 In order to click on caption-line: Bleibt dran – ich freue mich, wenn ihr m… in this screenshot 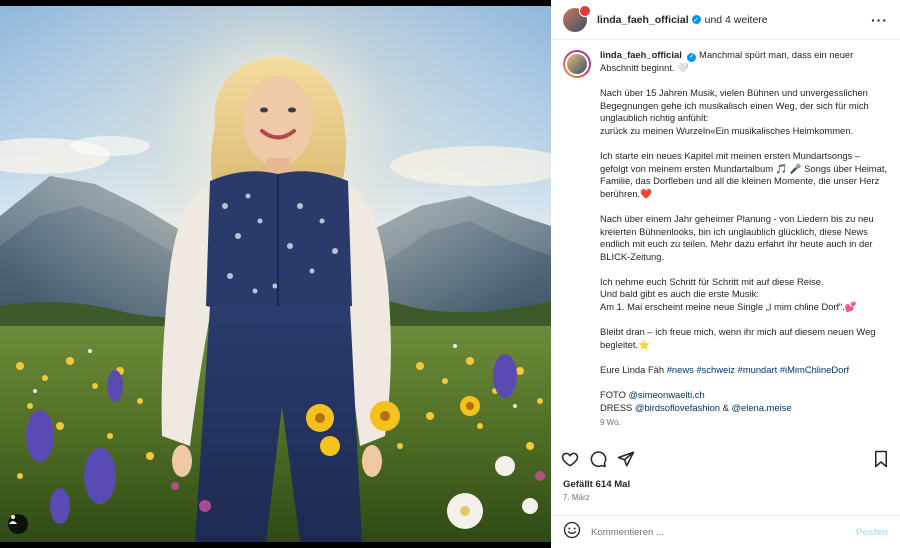, I will do `click(738, 338)`.